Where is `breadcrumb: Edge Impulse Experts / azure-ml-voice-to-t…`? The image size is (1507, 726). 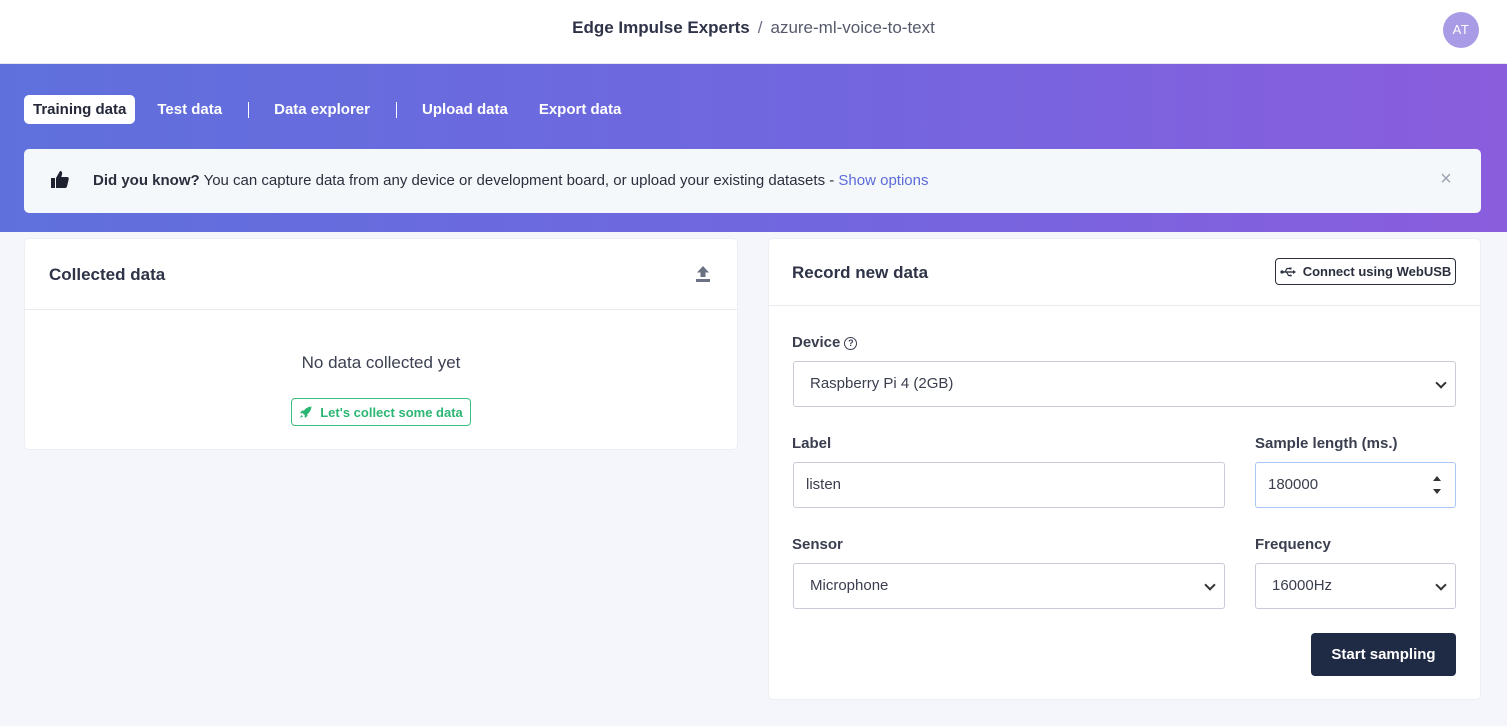 breadcrumb: Edge Impulse Experts / azure-ml-voice-to-t… is located at coordinates (753, 28).